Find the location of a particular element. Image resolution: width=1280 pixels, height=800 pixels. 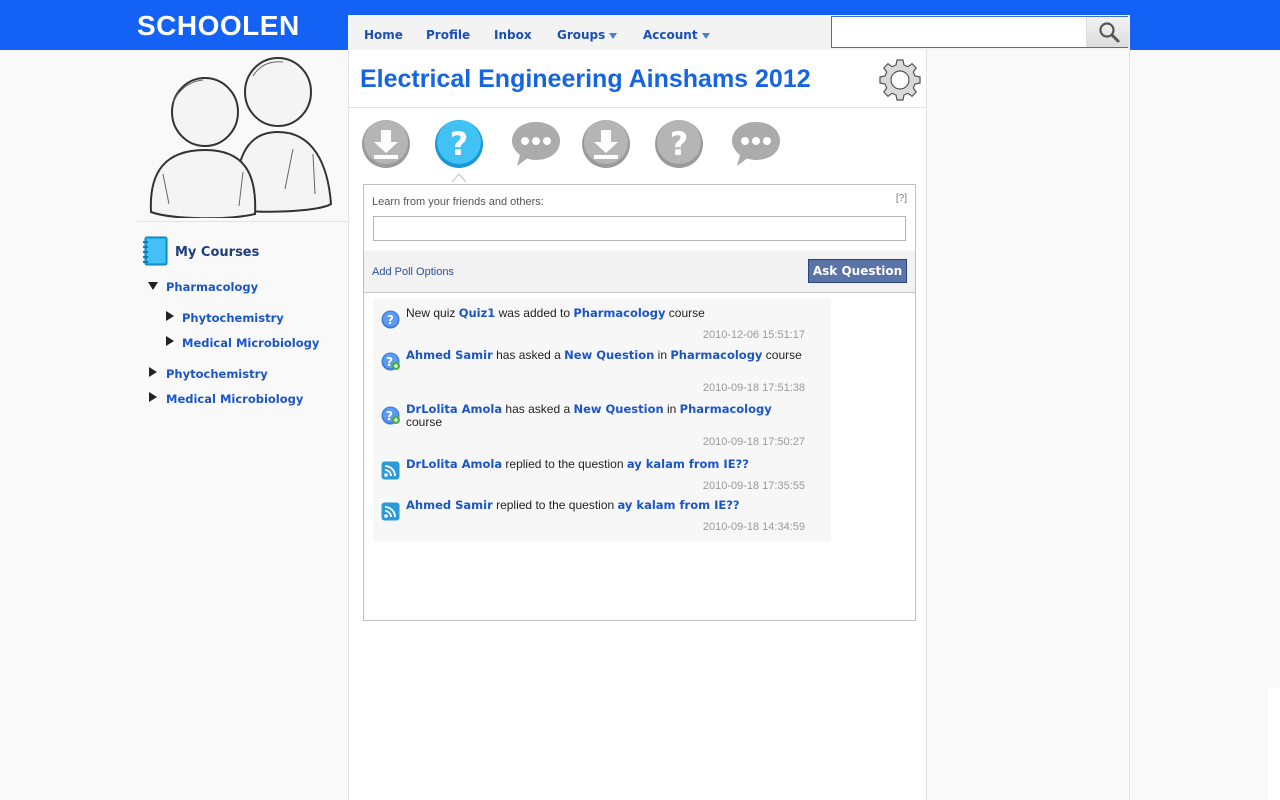

nav-home: Home is located at coordinates (383, 35).